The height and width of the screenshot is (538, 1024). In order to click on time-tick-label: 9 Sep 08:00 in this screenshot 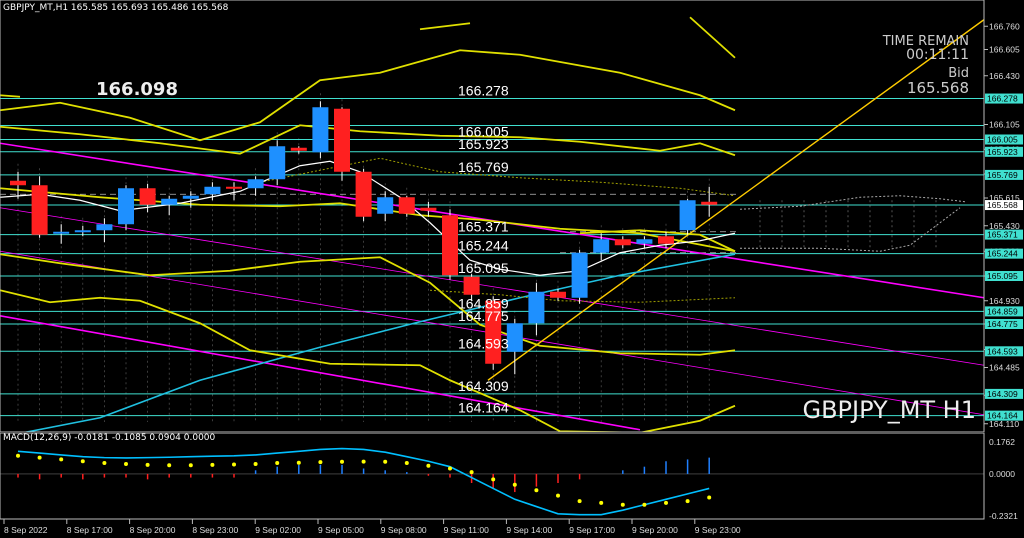, I will do `click(404, 530)`.